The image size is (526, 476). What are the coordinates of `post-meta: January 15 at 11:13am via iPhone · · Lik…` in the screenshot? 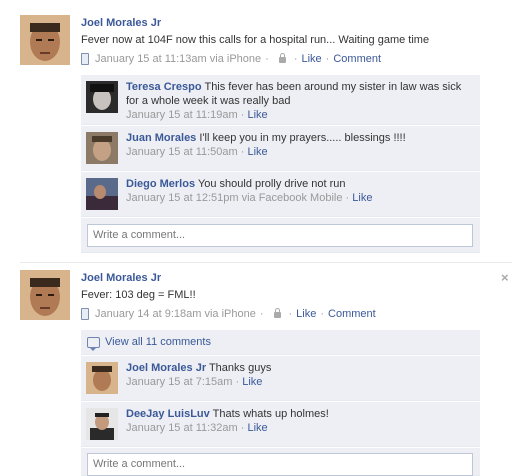 It's located at (231, 59).